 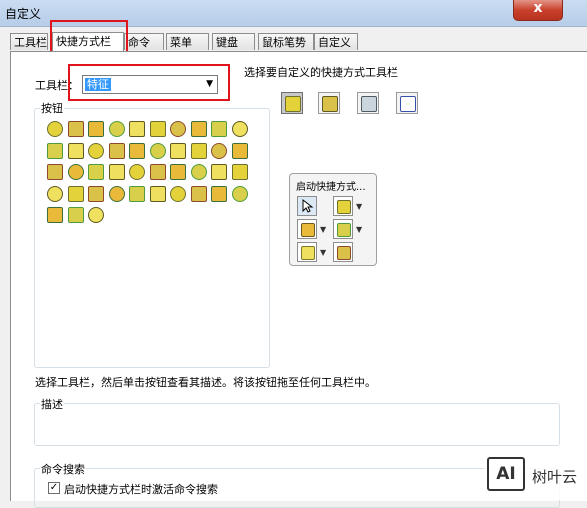 I want to click on revolve-icon, so click(x=344, y=230).